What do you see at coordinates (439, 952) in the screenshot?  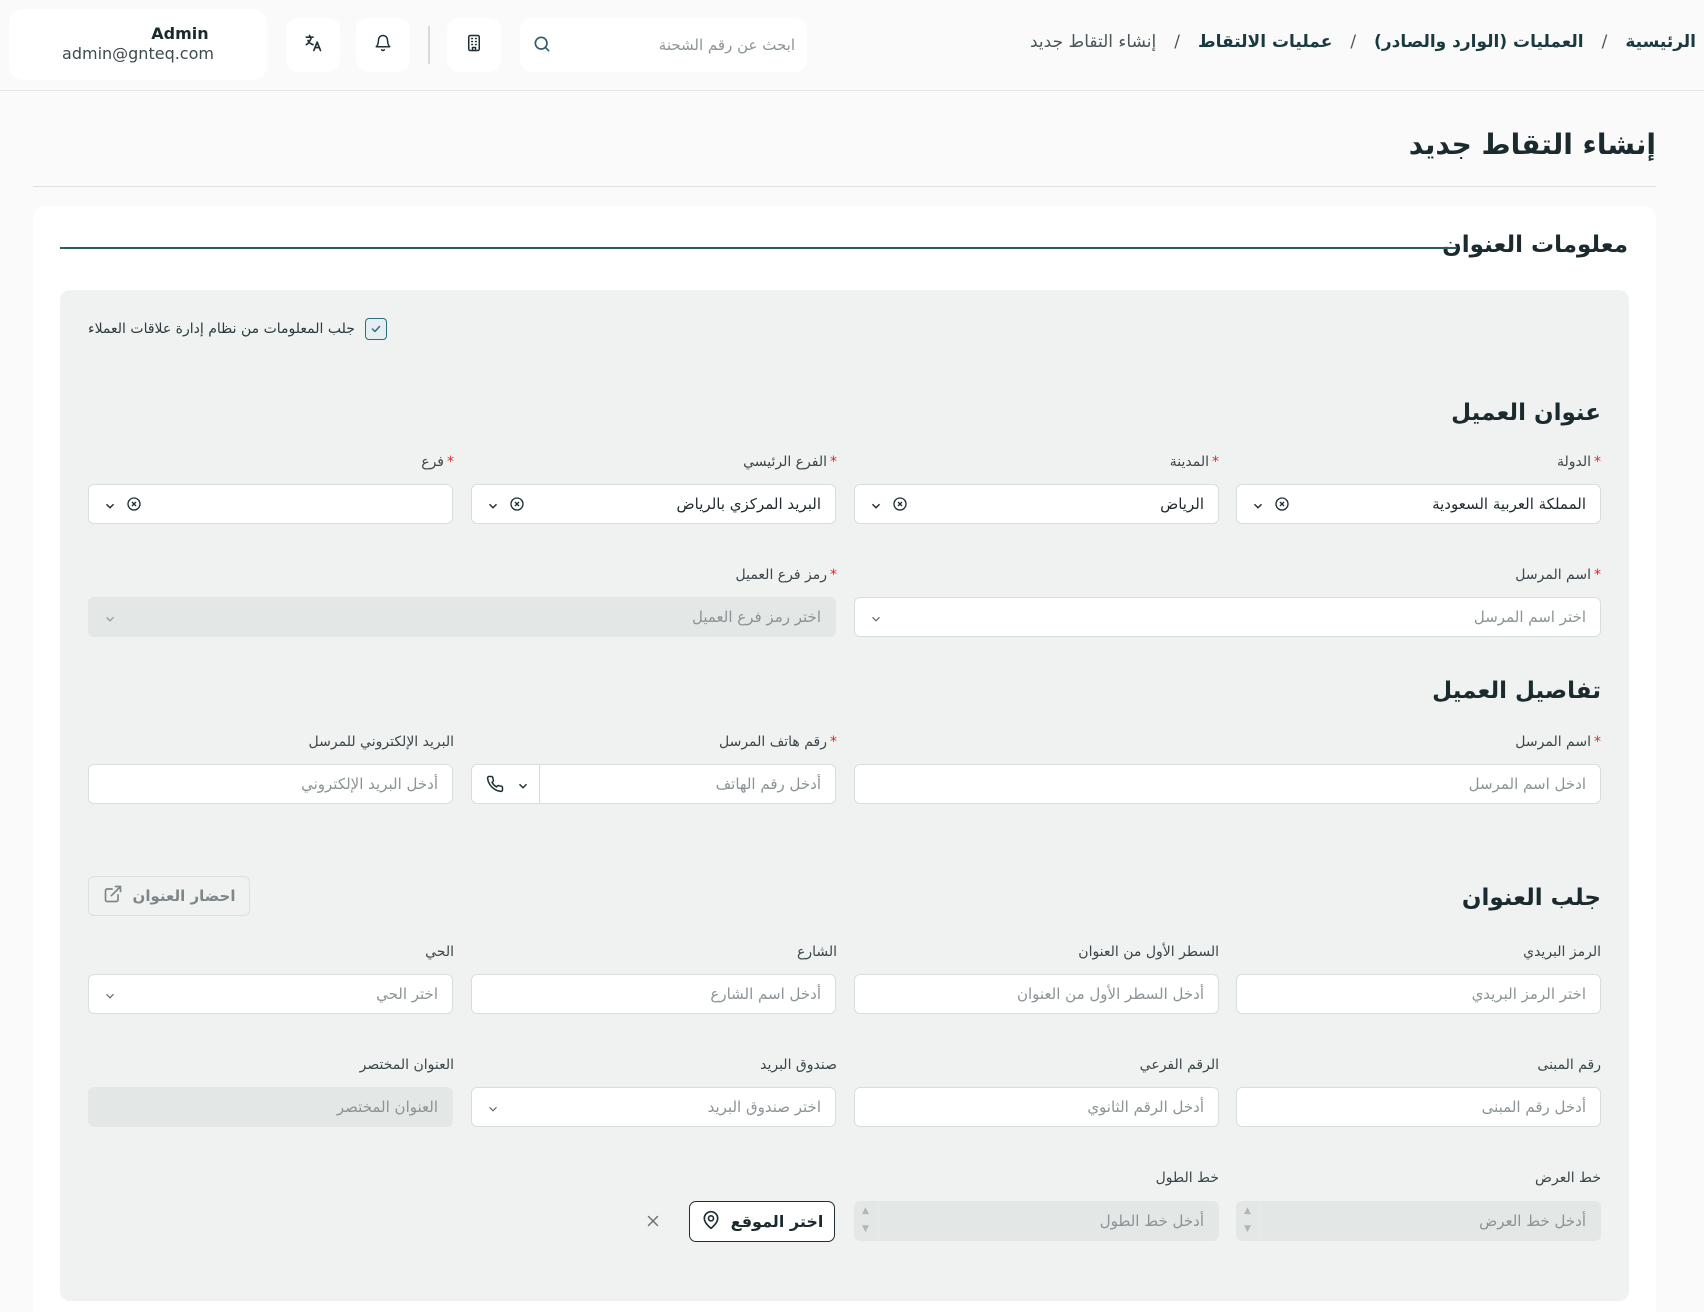 I see `district-label: الحي` at bounding box center [439, 952].